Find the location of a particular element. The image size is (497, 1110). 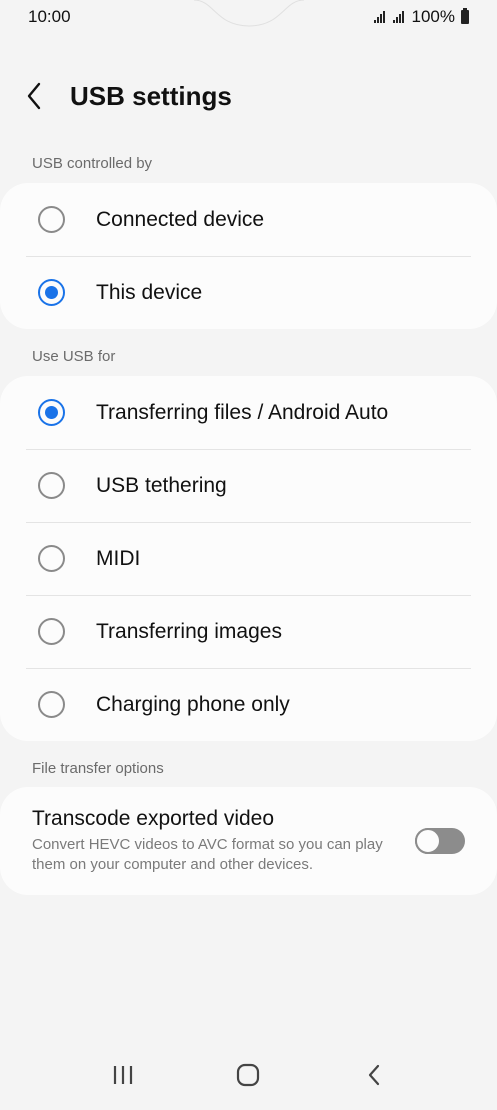

option-connected-device: Connected device is located at coordinates (248, 219).